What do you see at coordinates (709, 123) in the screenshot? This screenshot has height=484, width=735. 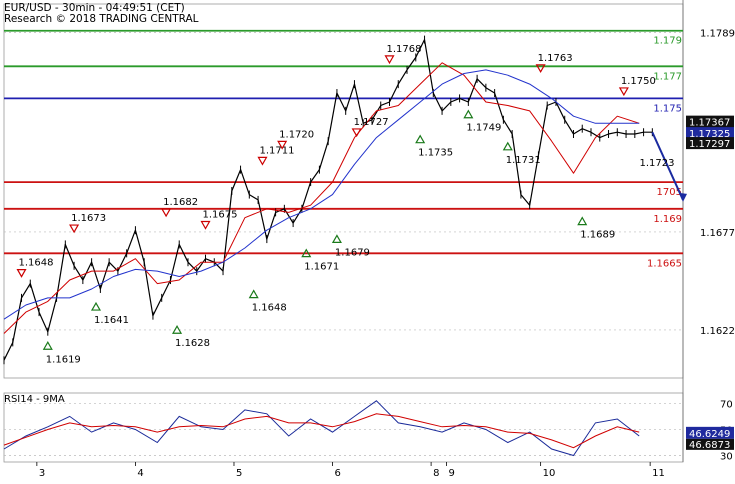 I see `current-price-label-dark1: 1.17367` at bounding box center [709, 123].